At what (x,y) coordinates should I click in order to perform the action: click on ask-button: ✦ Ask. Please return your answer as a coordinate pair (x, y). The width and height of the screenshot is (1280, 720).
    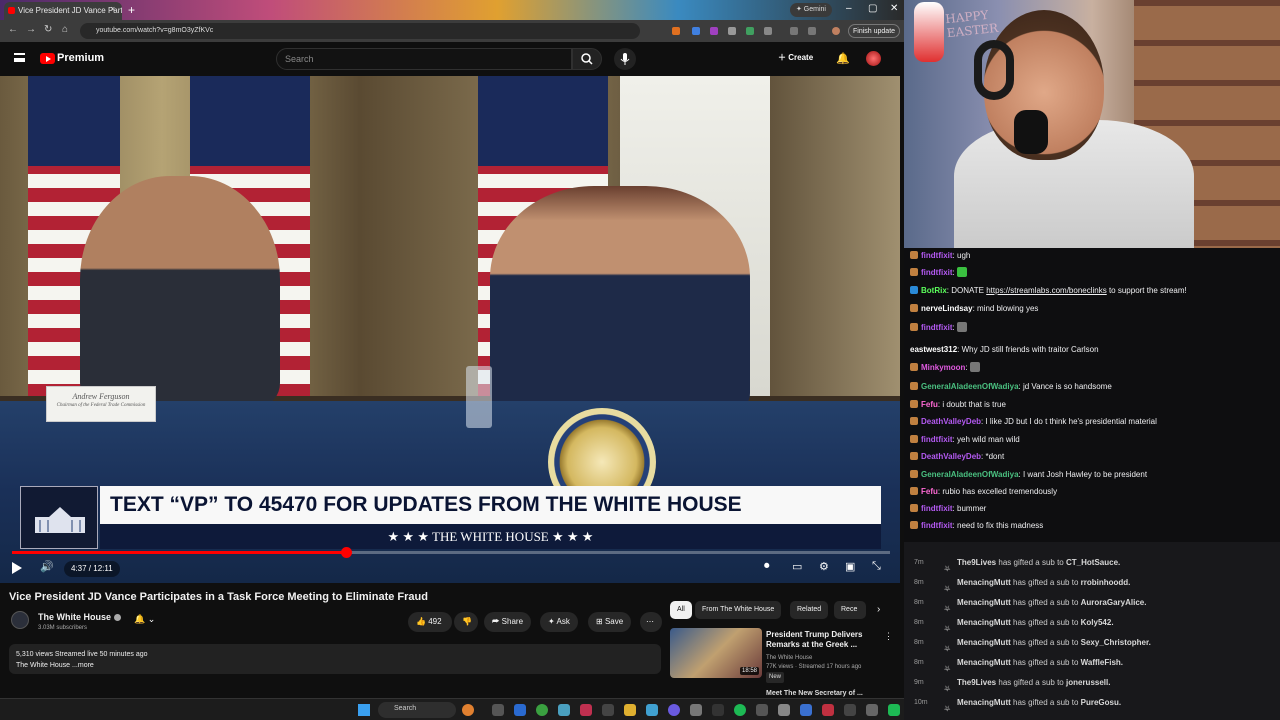
    Looking at the image, I should click on (559, 622).